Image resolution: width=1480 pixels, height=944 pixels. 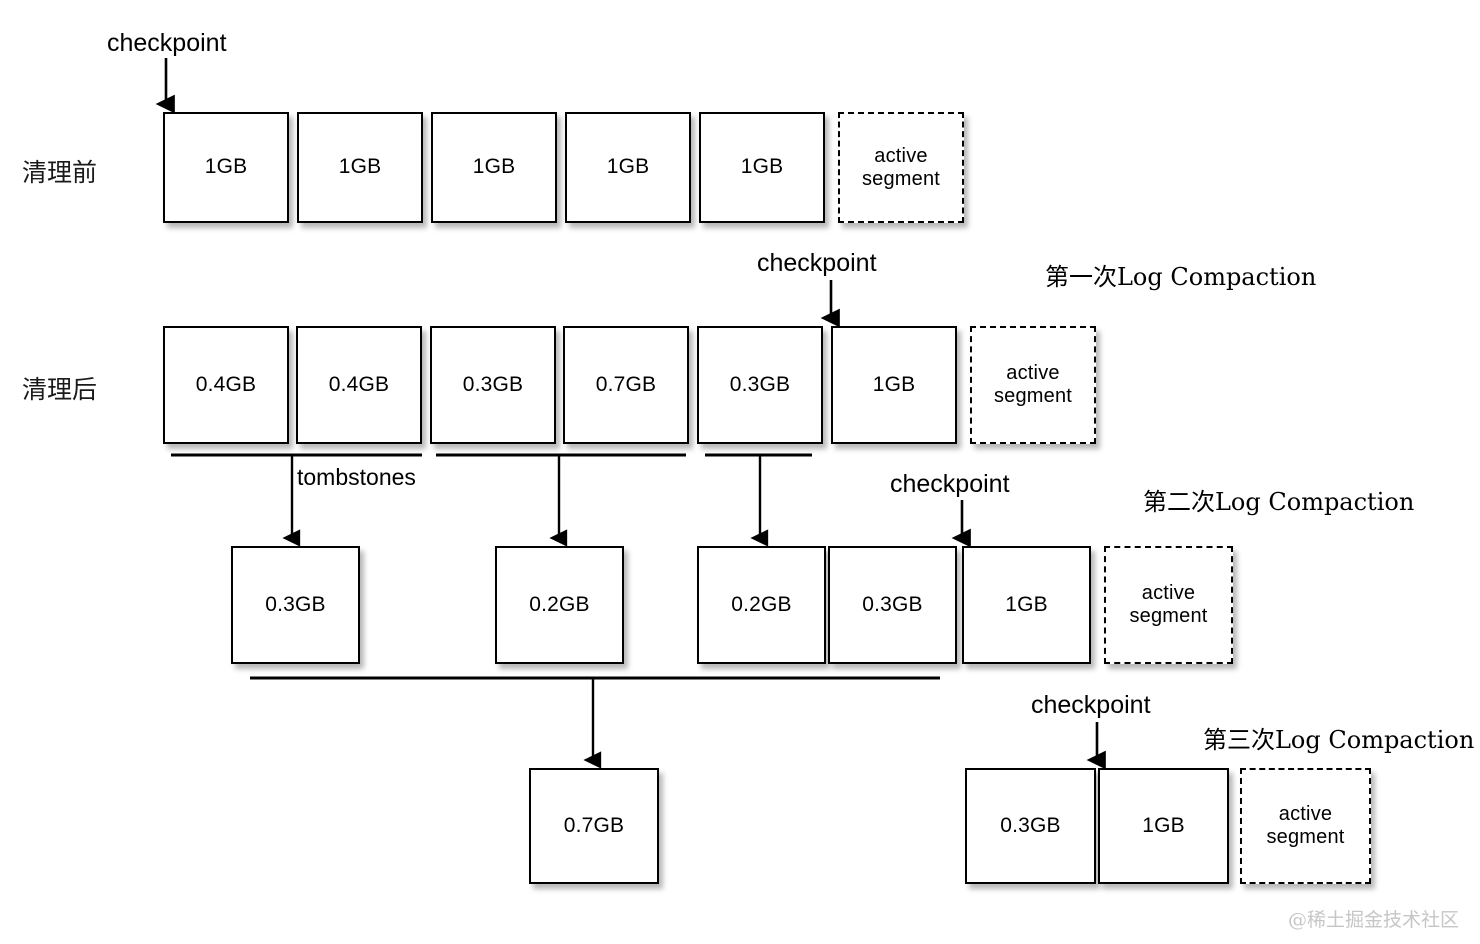 I want to click on compaction-label-third: 第三次Log Compaction, so click(x=1339, y=740).